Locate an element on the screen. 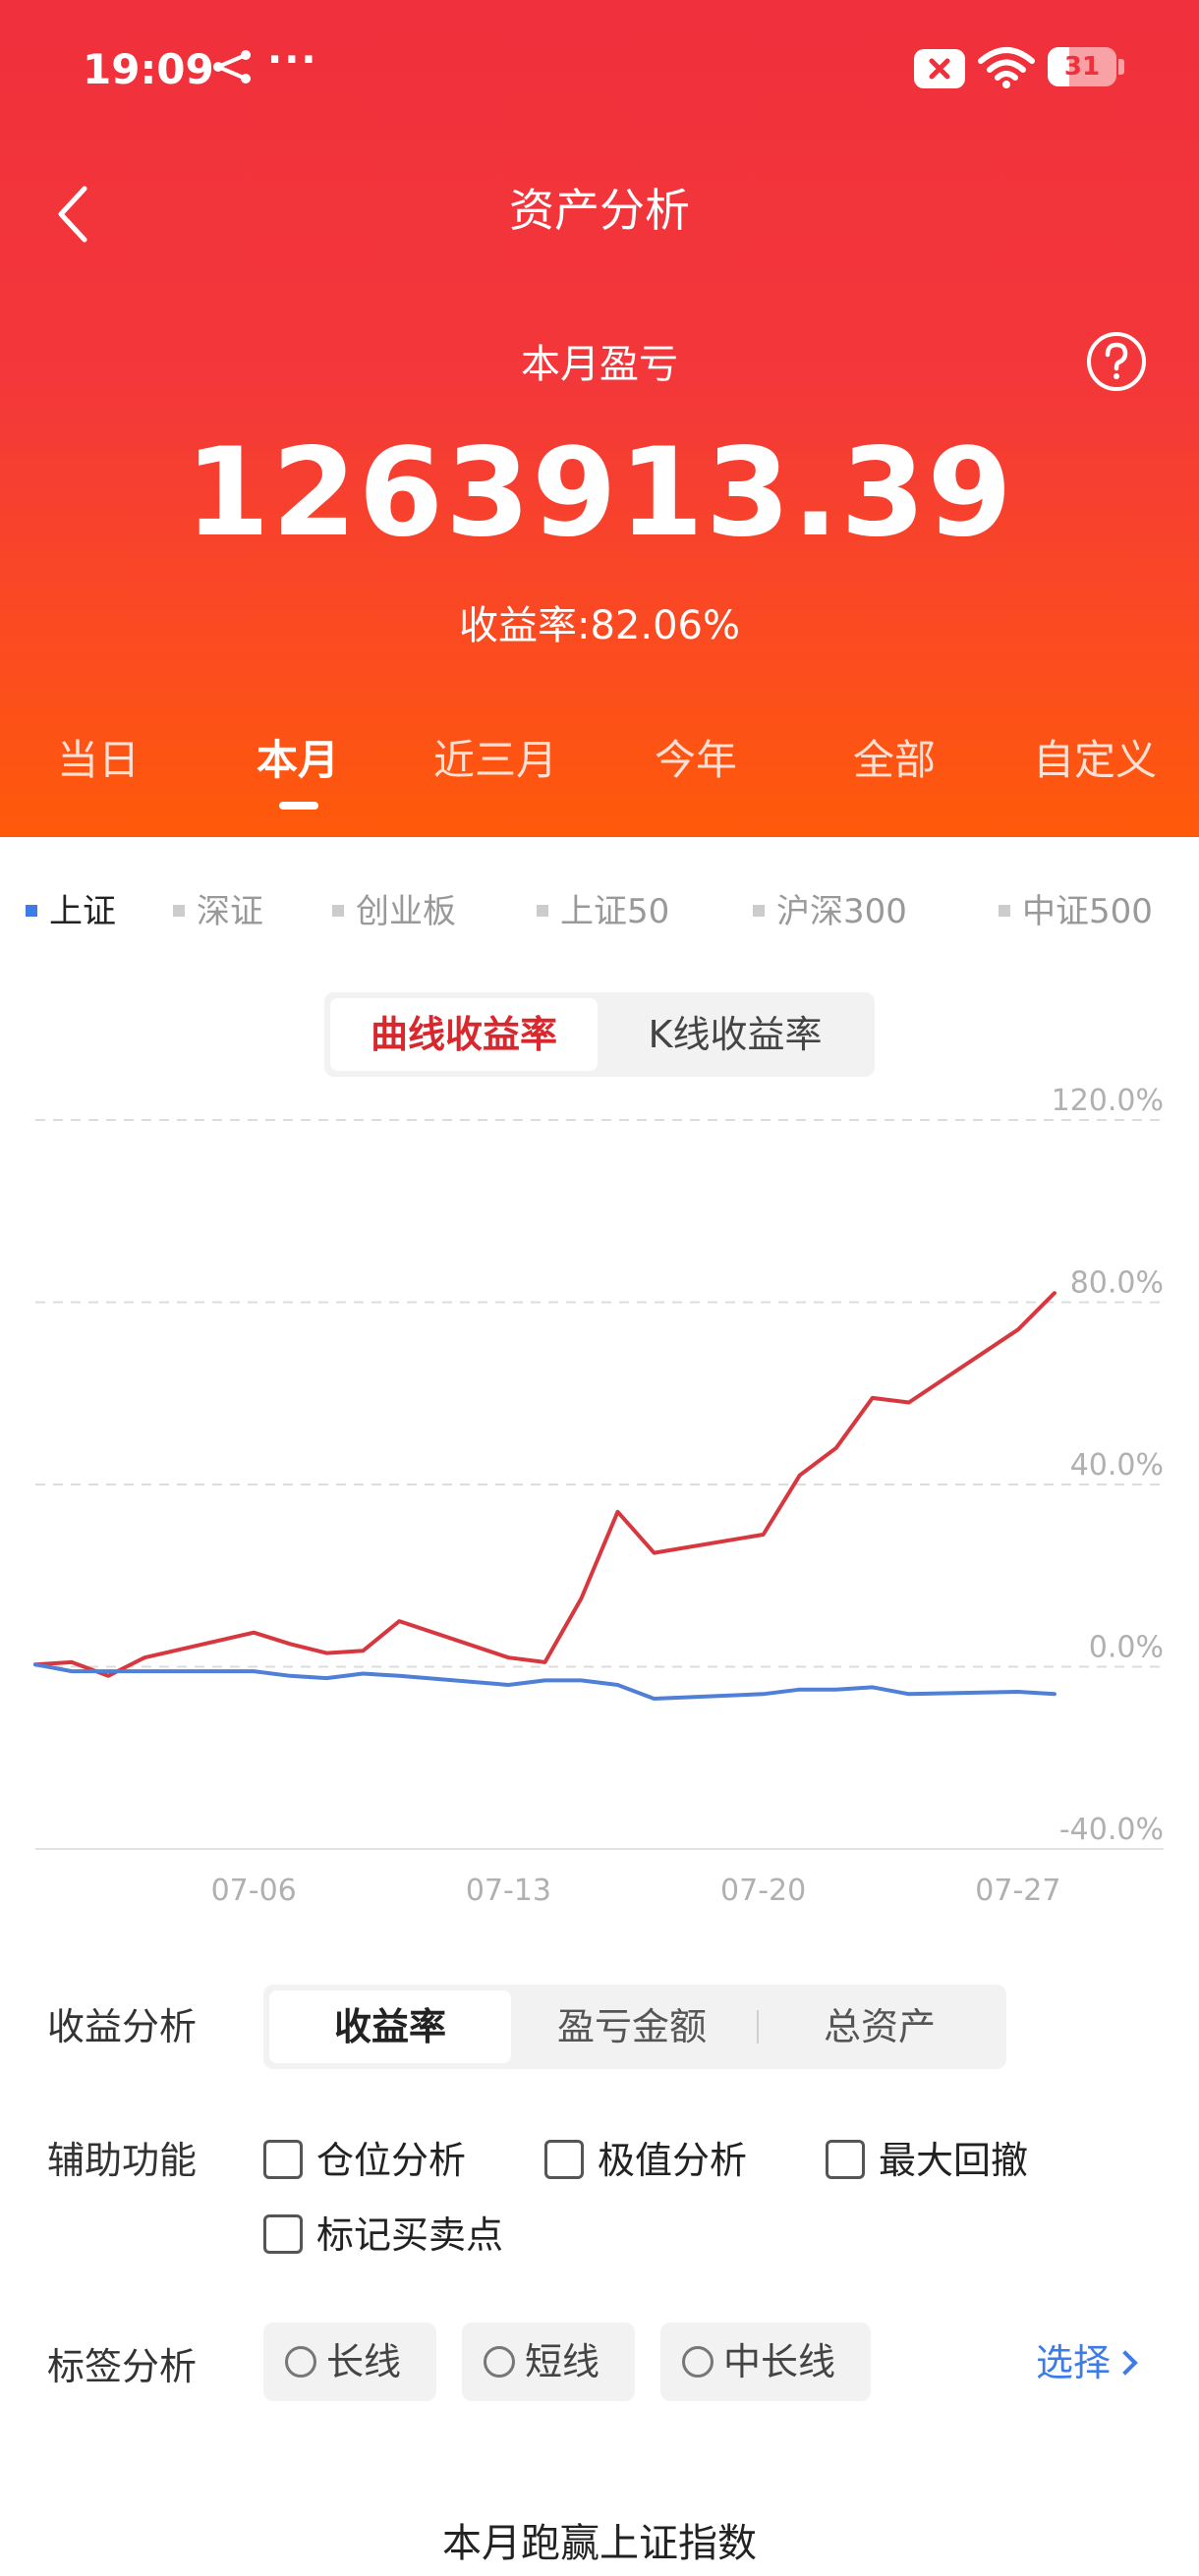 The image size is (1199, 2576). seg-total-assets: 总资产 is located at coordinates (879, 2026).